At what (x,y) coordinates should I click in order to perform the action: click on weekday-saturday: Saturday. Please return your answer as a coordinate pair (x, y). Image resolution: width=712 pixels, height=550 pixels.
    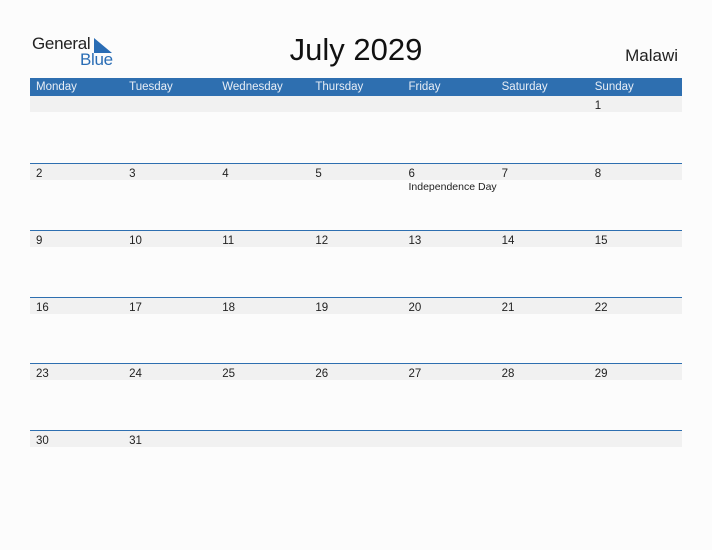
    Looking at the image, I should click on (524, 87).